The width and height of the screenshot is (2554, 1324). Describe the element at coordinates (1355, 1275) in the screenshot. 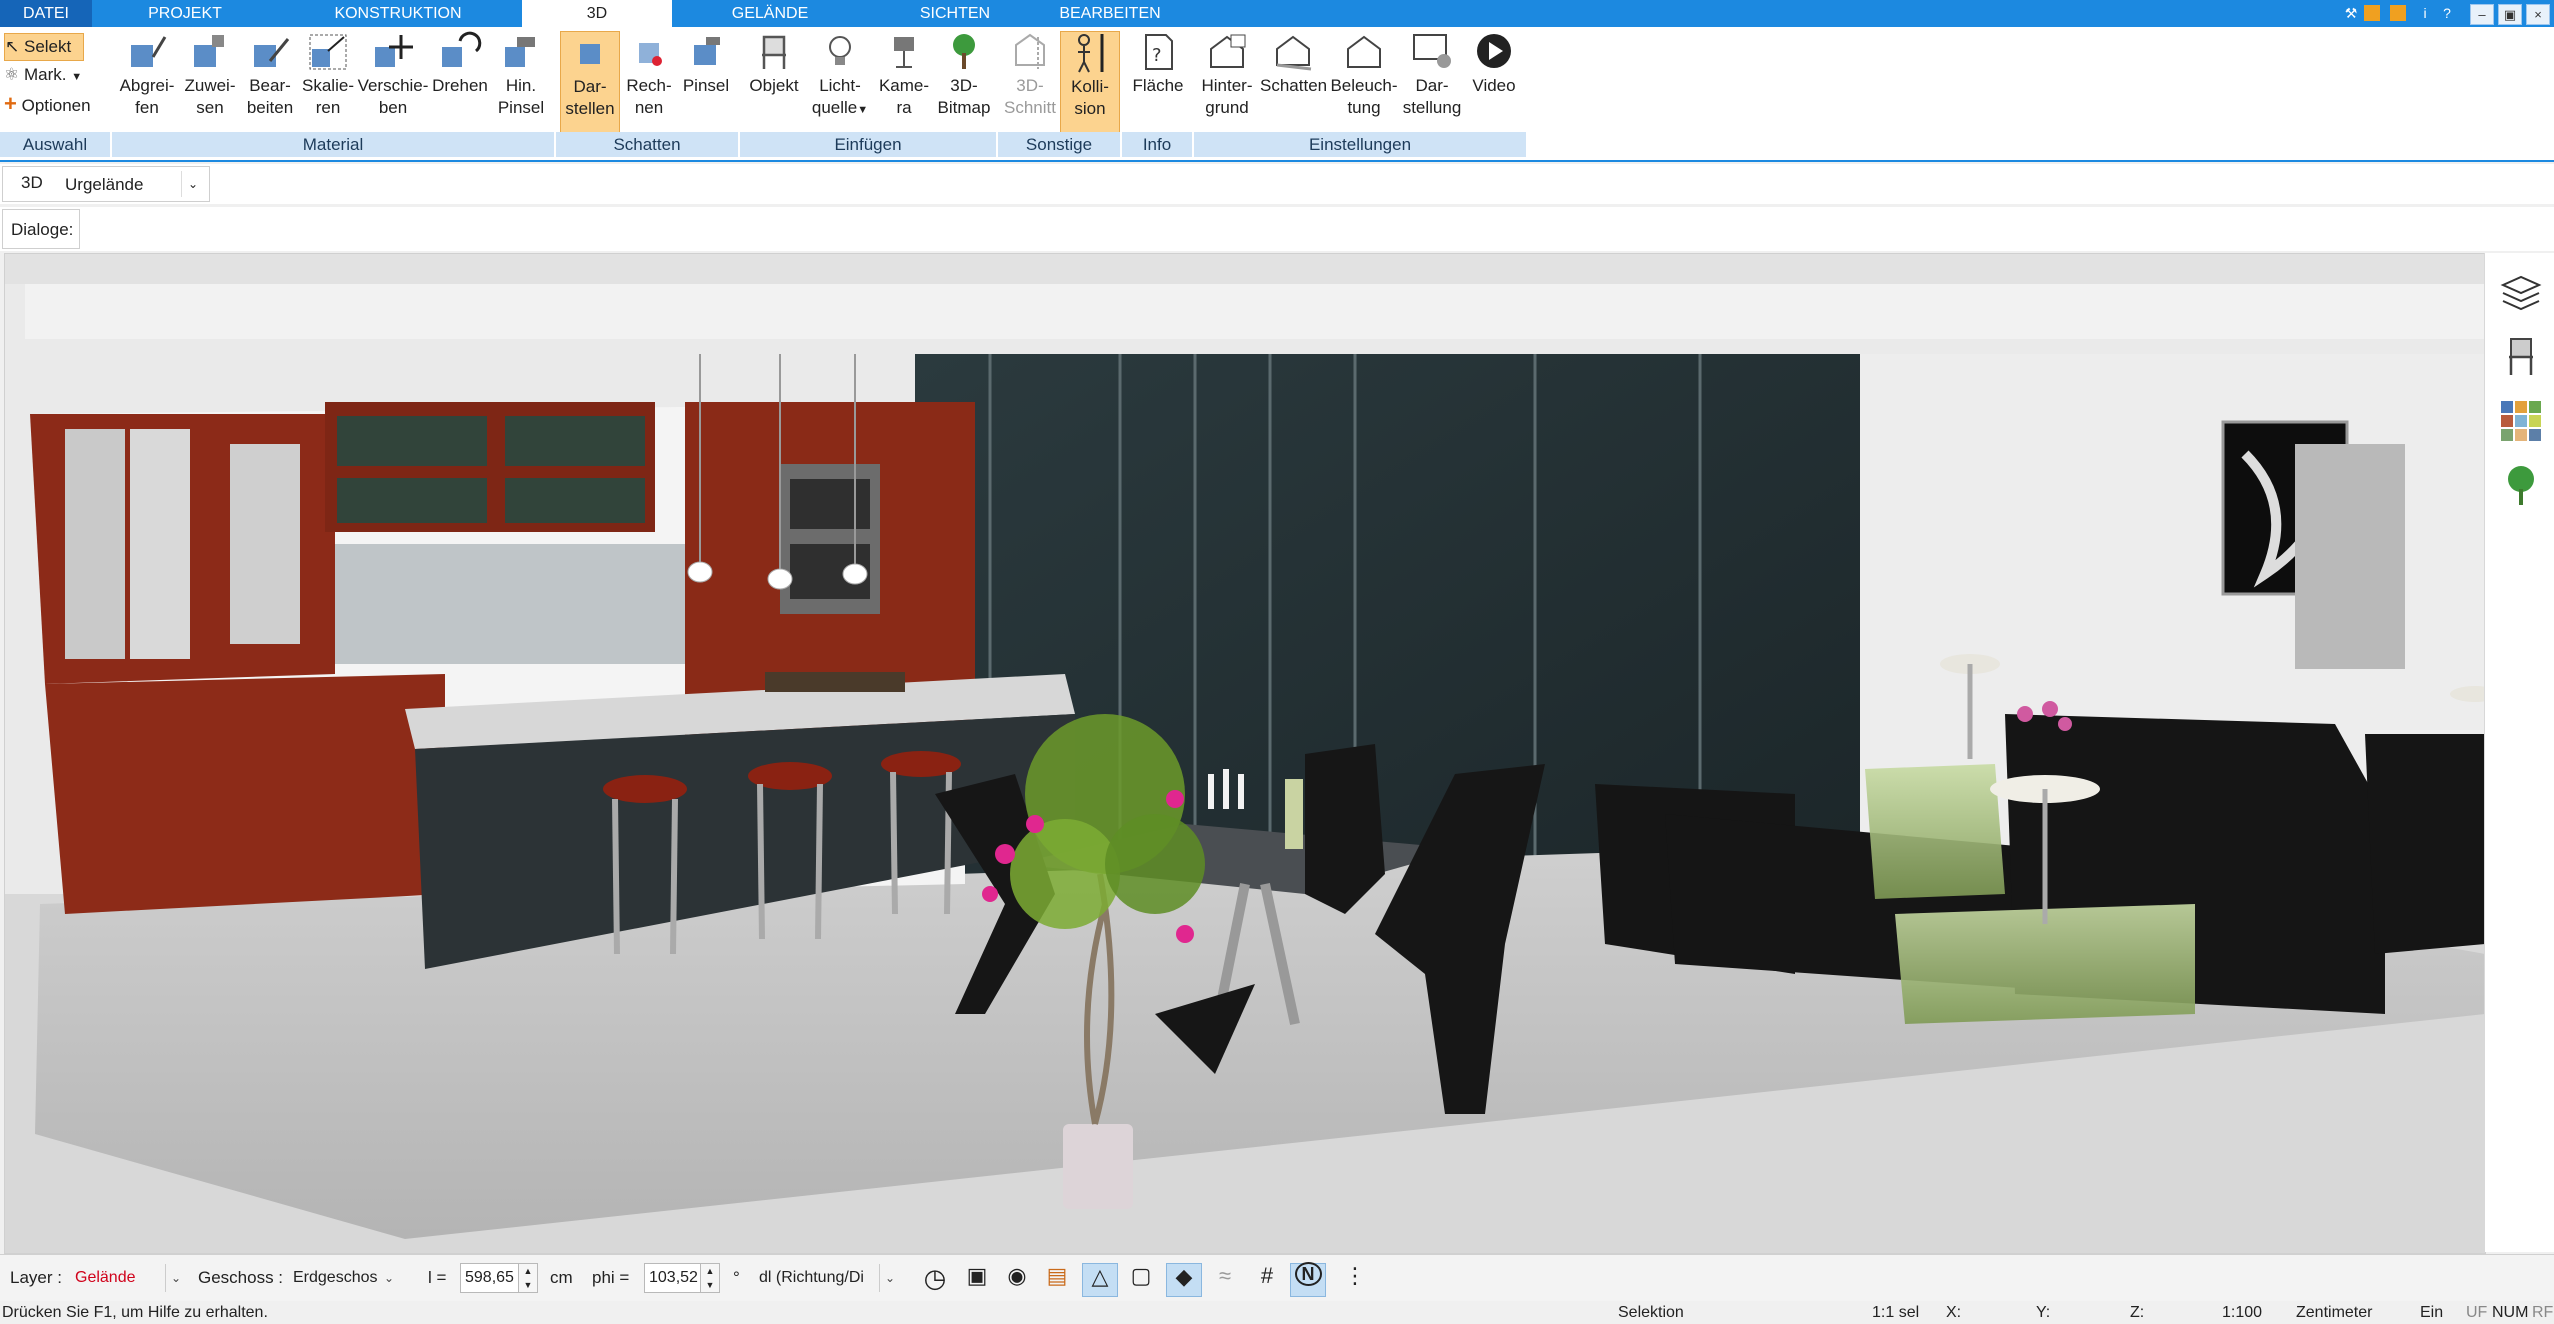

I see `more-icon: ⋮` at that location.